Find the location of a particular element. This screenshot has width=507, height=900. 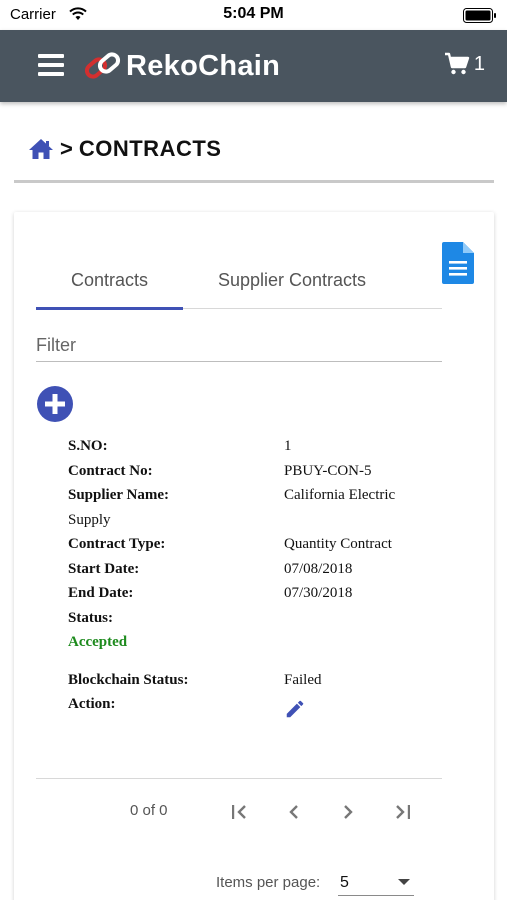

row-blockchain-status: Blockchain Status: Failed is located at coordinates (258, 684).